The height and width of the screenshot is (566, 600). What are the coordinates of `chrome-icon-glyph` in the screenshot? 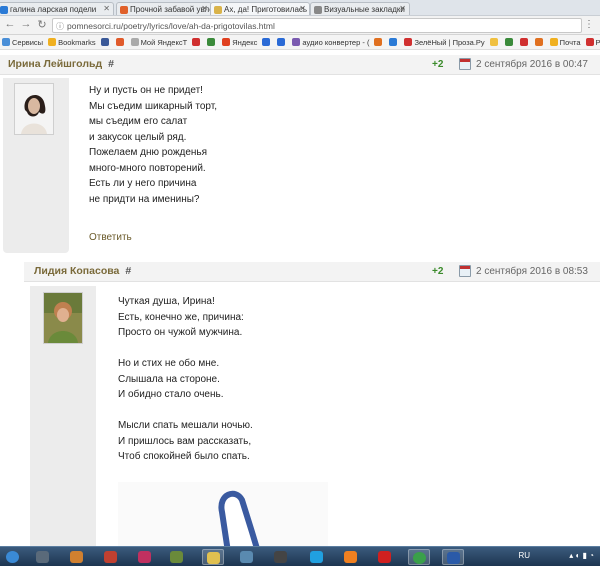 It's located at (419, 558).